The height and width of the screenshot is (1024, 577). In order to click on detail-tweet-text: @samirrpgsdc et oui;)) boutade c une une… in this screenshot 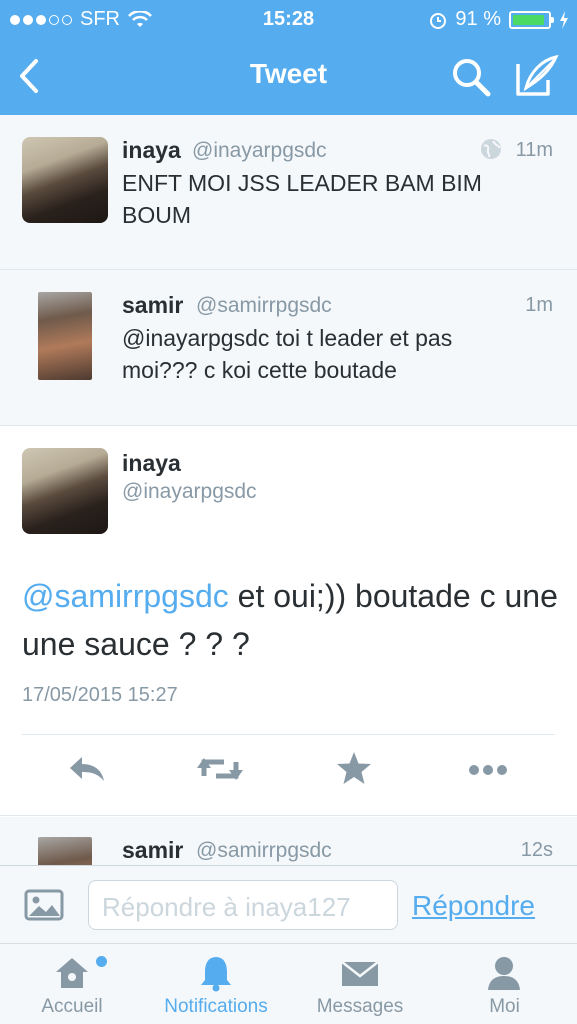, I will do `click(292, 620)`.